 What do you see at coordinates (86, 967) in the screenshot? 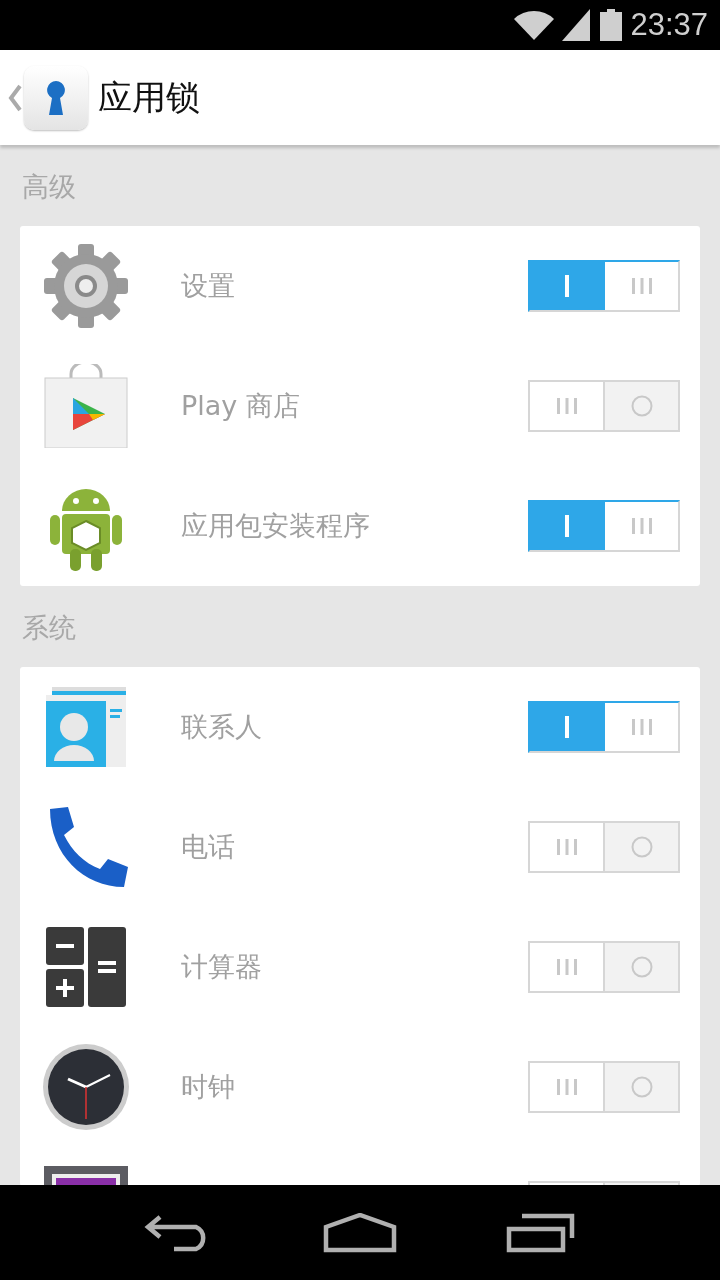
I see `calculator-icon` at bounding box center [86, 967].